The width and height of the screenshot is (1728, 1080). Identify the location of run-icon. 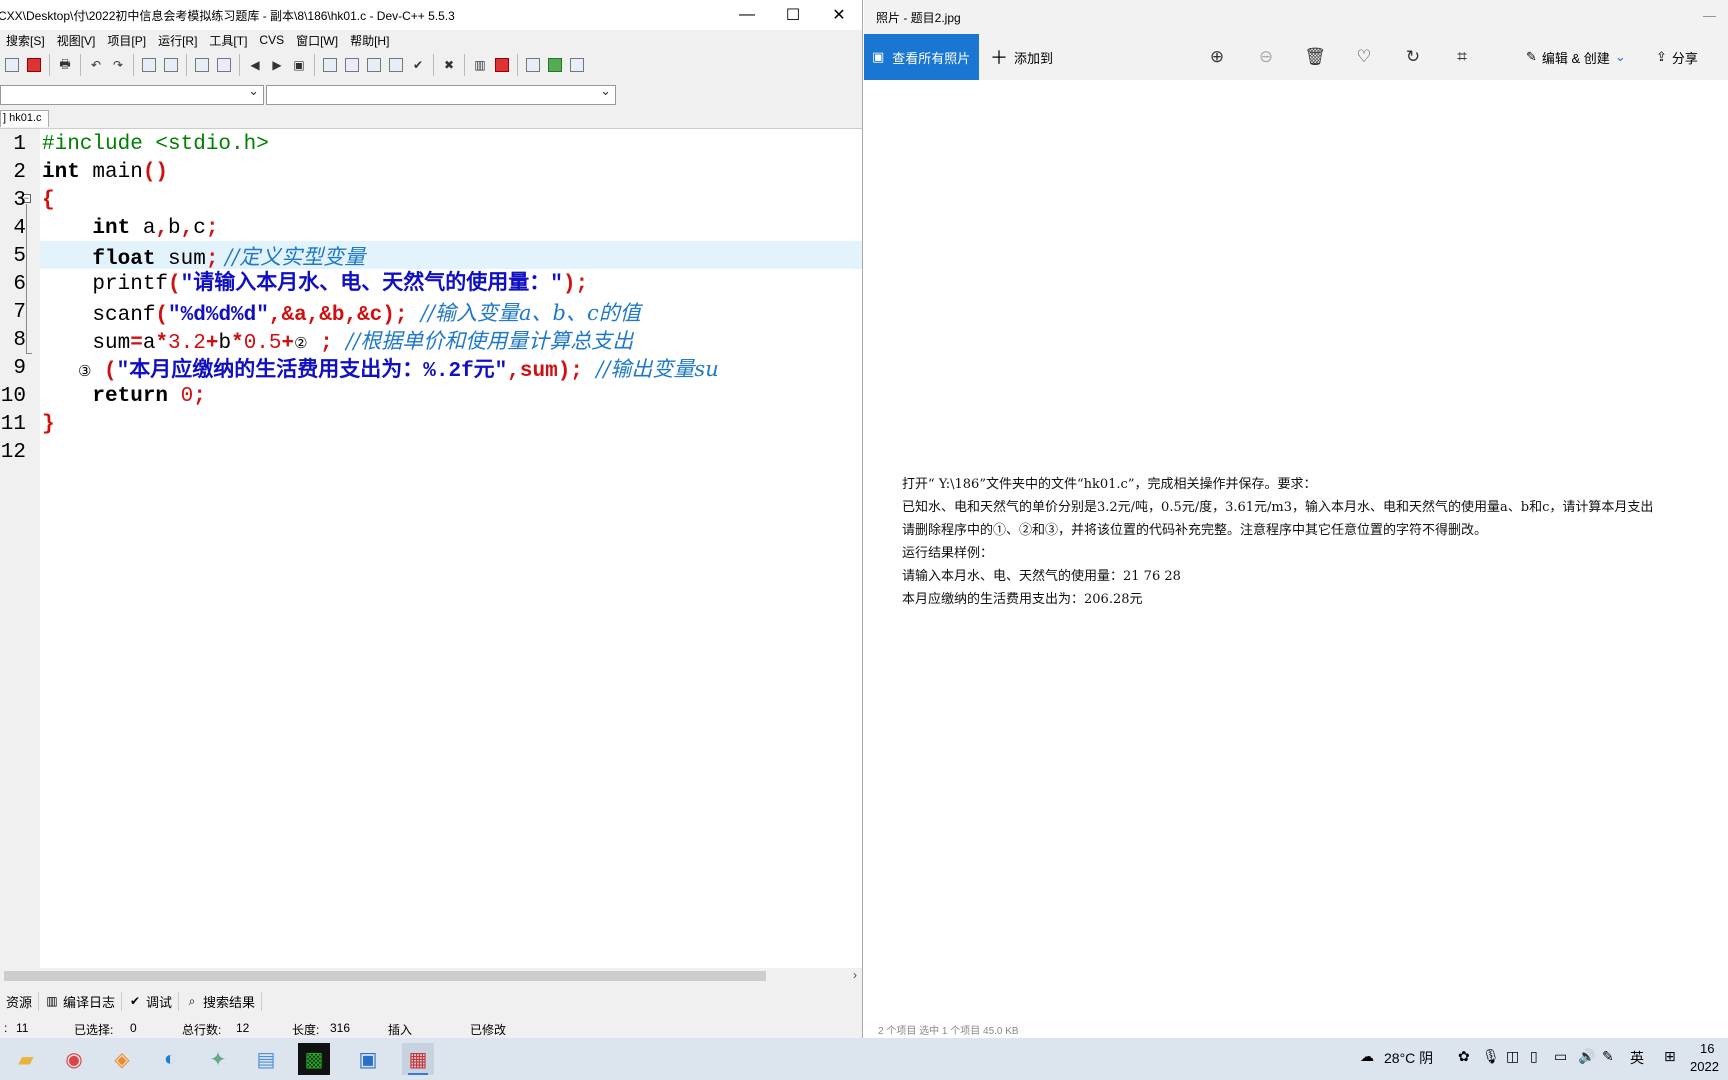
(352, 65).